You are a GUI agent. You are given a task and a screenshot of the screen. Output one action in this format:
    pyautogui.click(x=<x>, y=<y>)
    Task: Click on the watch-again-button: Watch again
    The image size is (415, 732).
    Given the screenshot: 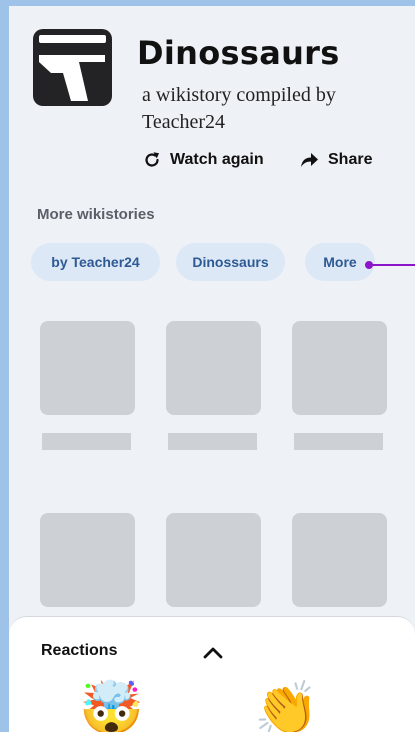 What is the action you would take?
    pyautogui.click(x=203, y=160)
    